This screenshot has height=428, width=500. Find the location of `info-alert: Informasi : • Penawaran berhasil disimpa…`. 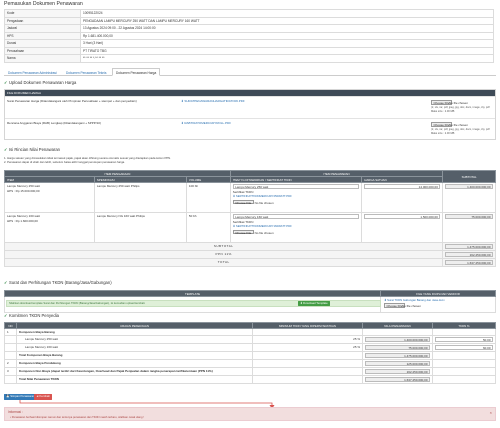

info-alert: Informasi : • Penawaran berhasil disimpa… is located at coordinates (250, 414).